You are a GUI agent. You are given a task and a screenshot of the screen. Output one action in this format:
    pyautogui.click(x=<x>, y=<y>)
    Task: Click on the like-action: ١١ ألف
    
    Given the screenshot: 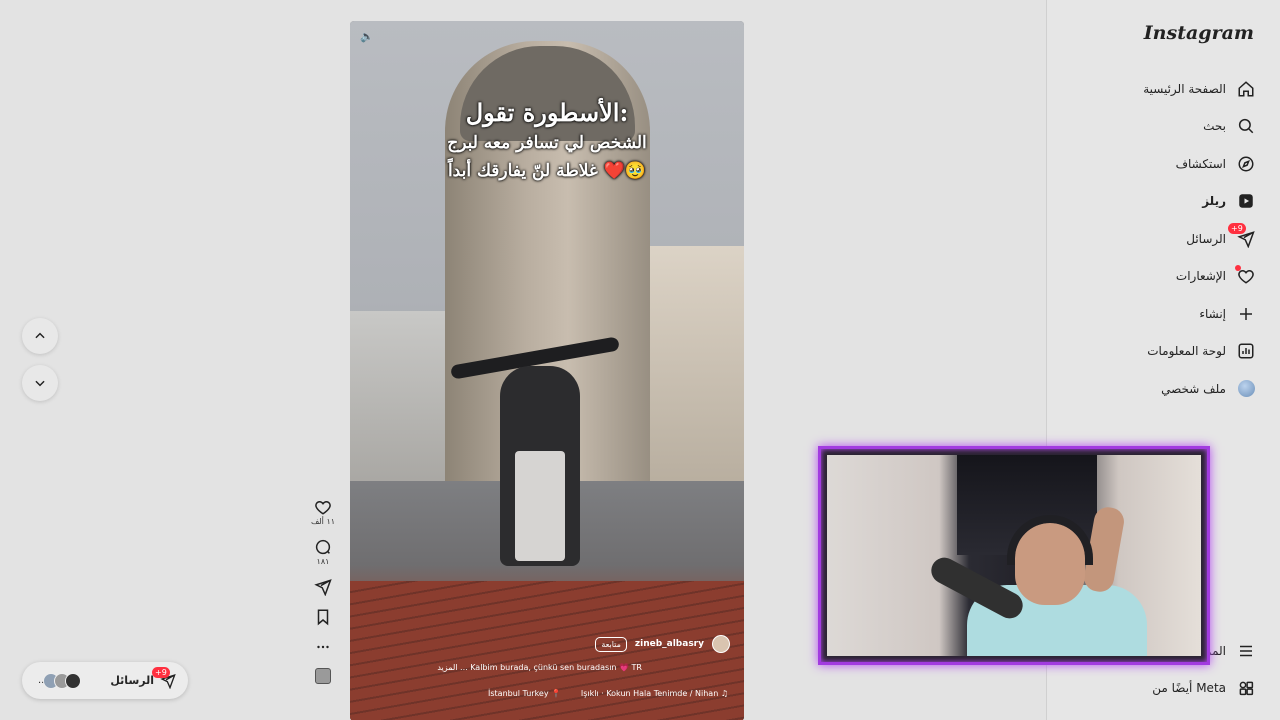 What is the action you would take?
    pyautogui.click(x=323, y=512)
    